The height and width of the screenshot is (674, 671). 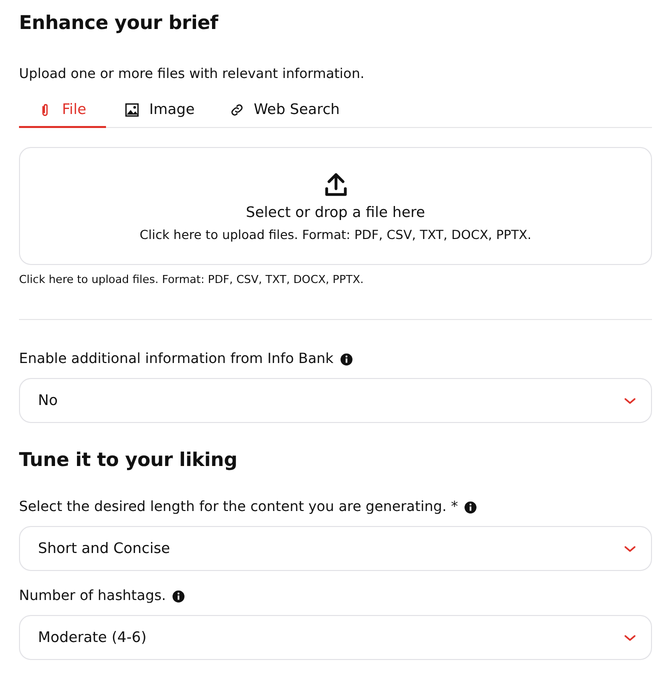 I want to click on image-icon, so click(x=132, y=110).